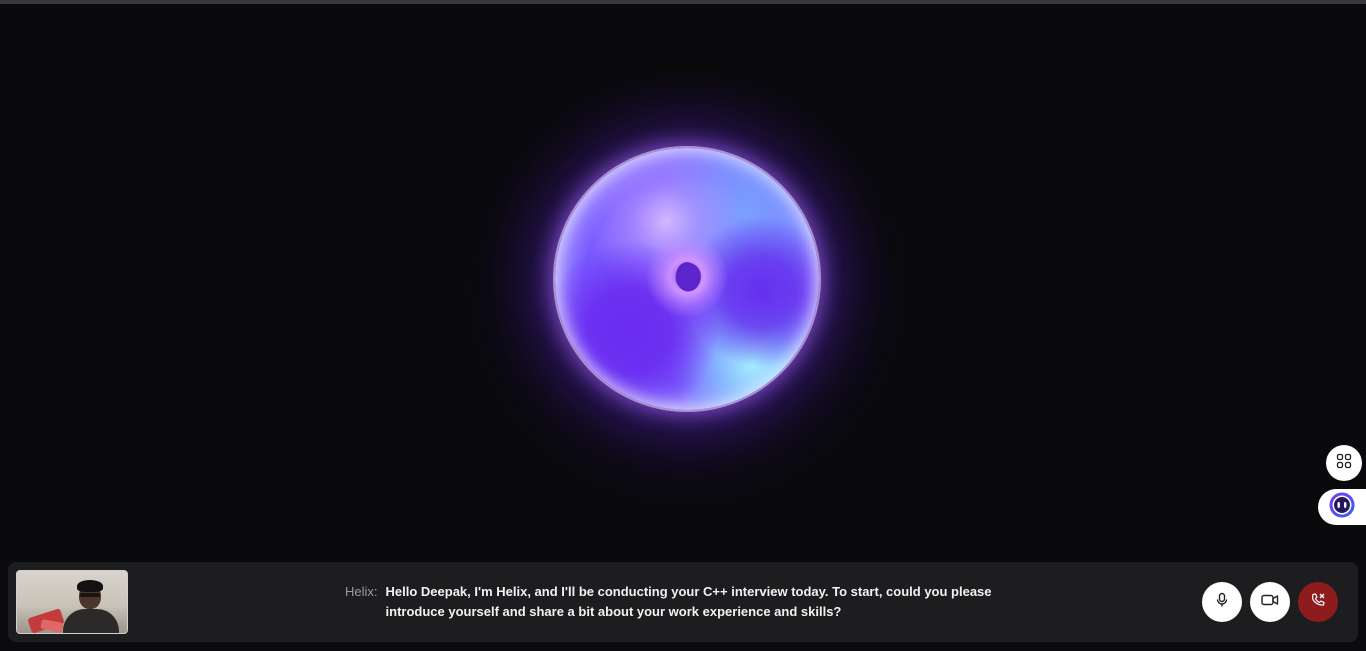 This screenshot has width=1366, height=651. I want to click on microphone-icon, so click(1222, 602).